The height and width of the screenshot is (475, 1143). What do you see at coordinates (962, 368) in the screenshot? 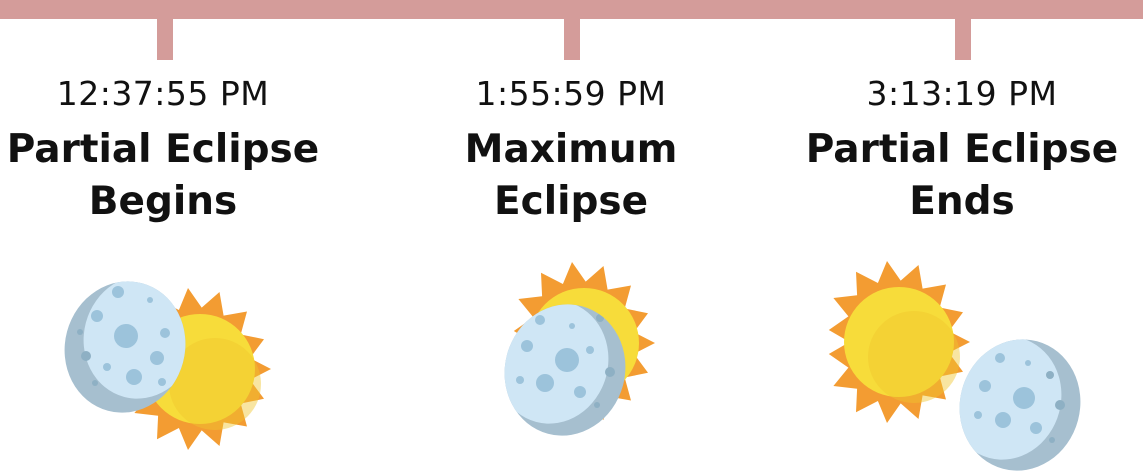
I see `moon-leaving-sun-icon` at bounding box center [962, 368].